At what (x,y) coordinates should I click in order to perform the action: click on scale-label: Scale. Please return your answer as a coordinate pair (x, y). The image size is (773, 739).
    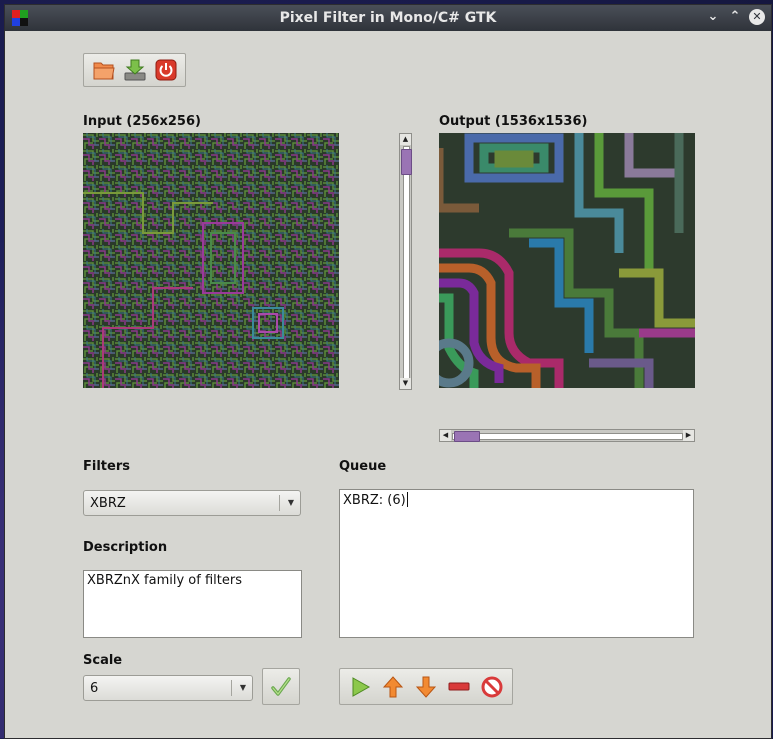
    Looking at the image, I should click on (103, 660).